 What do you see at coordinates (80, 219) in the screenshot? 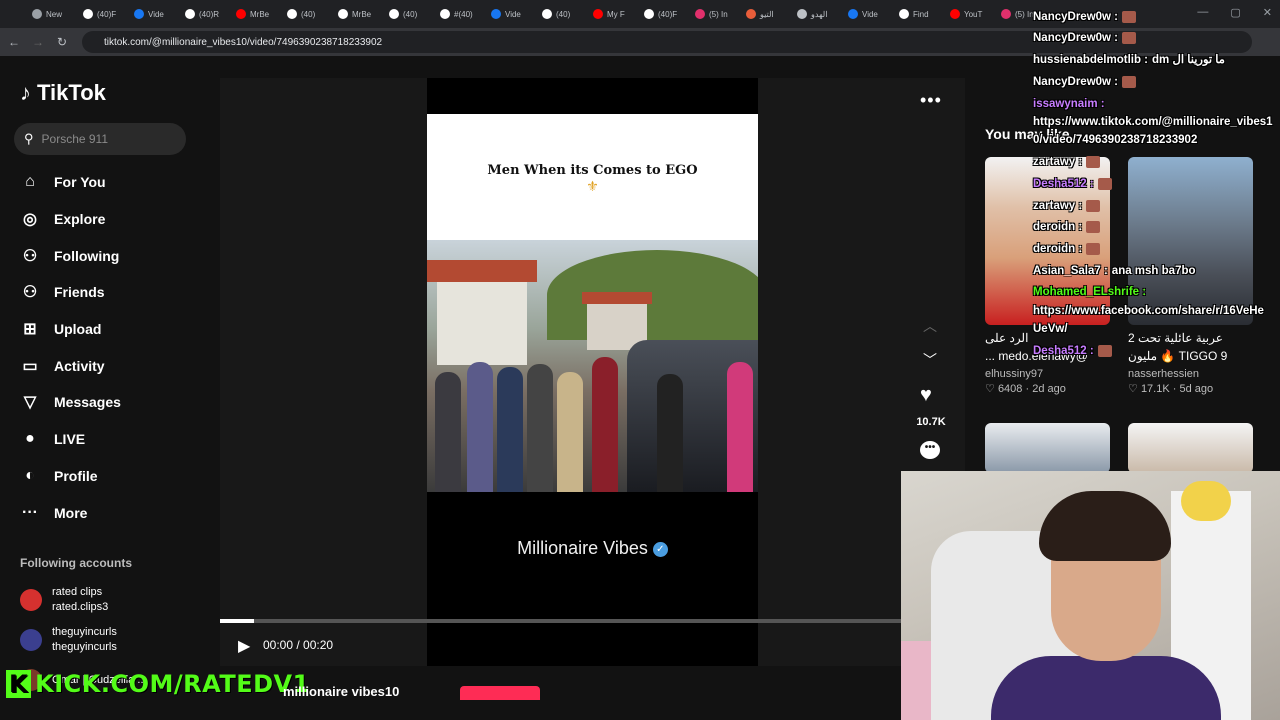
I see `sidebar-item-label: Explore` at bounding box center [80, 219].